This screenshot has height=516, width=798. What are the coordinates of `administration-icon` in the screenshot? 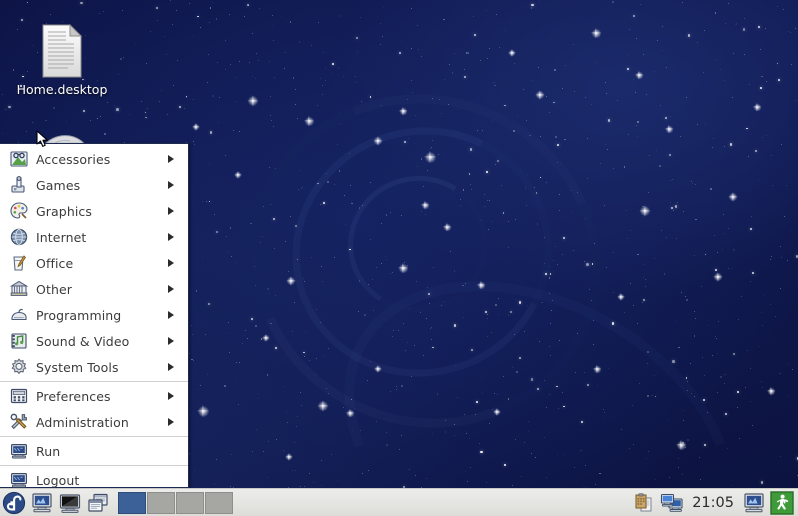 It's located at (19, 422).